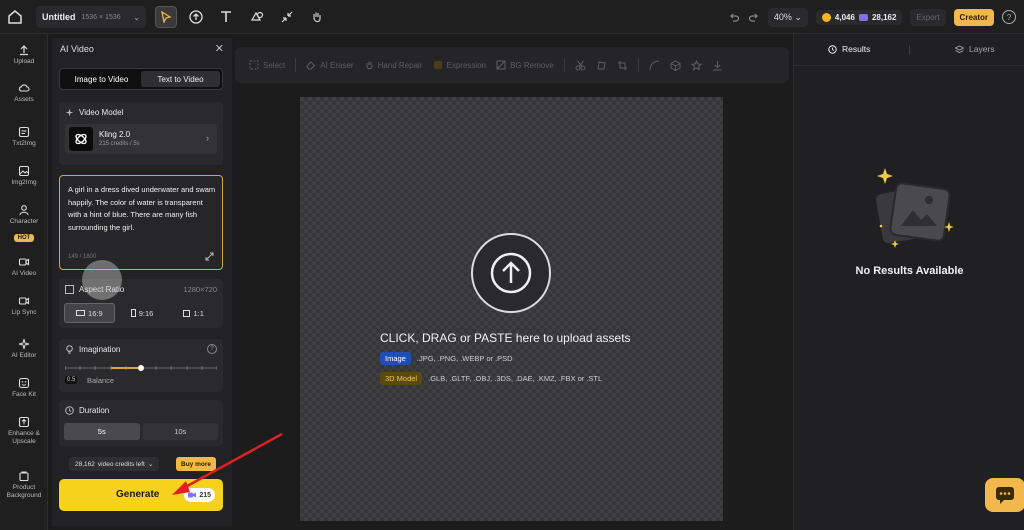 This screenshot has width=1024, height=530. What do you see at coordinates (102, 280) in the screenshot?
I see `cursor-highlight` at bounding box center [102, 280].